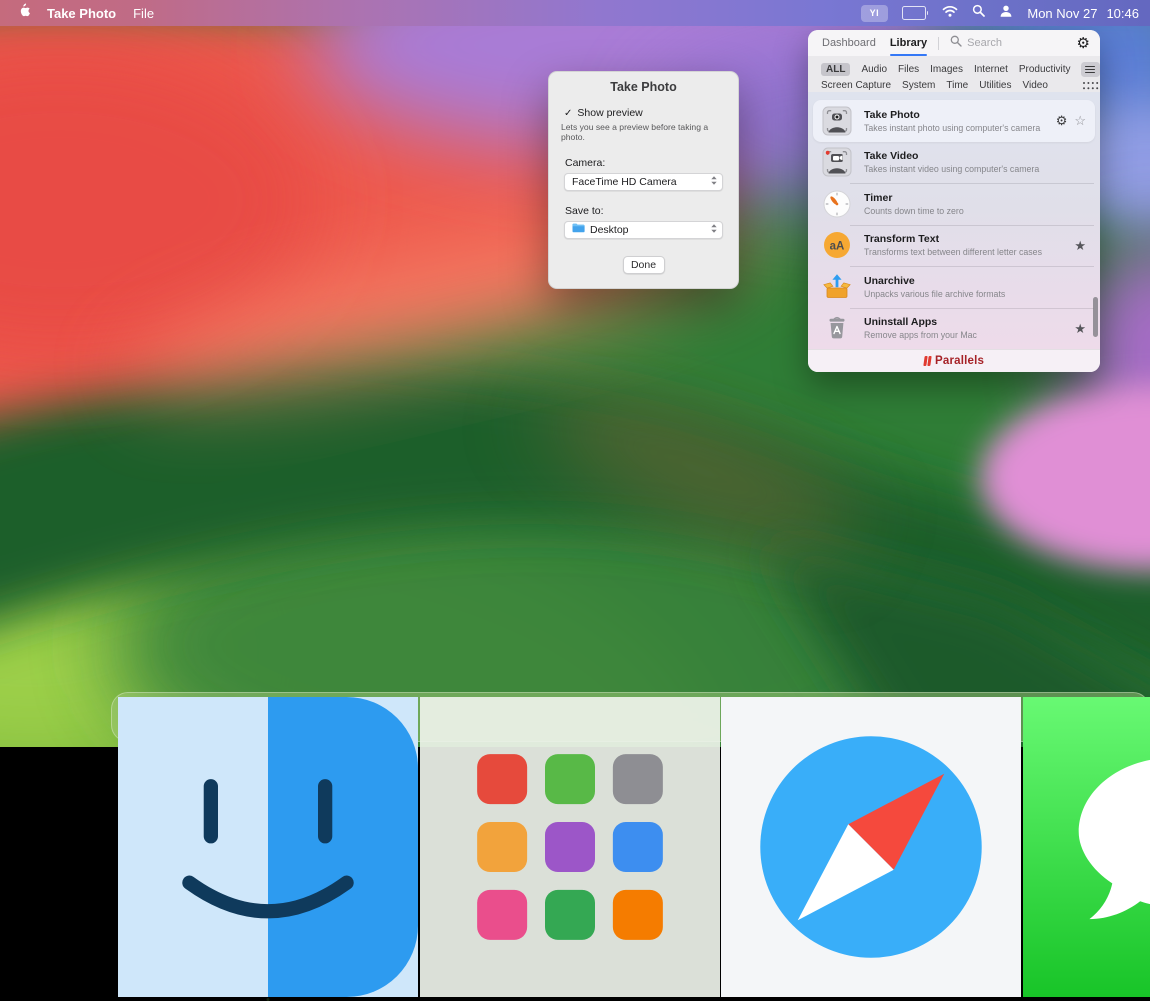 The width and height of the screenshot is (1150, 1001). Describe the element at coordinates (1122, 13) in the screenshot. I see `clock-time: 10:46` at that location.